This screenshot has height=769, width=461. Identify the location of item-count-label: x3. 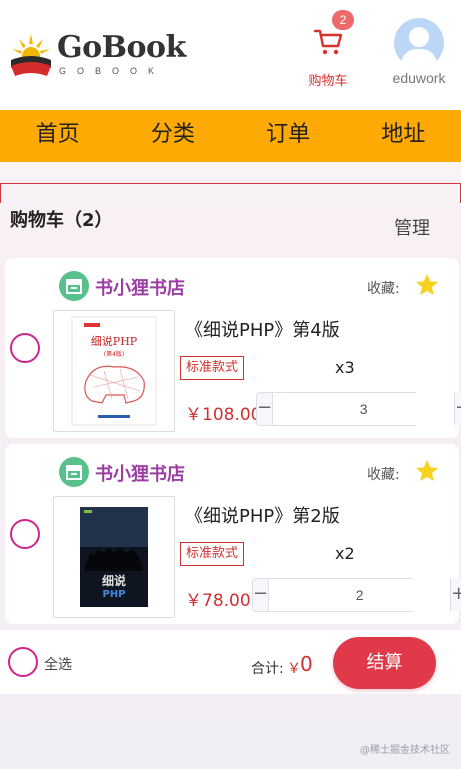
(345, 367).